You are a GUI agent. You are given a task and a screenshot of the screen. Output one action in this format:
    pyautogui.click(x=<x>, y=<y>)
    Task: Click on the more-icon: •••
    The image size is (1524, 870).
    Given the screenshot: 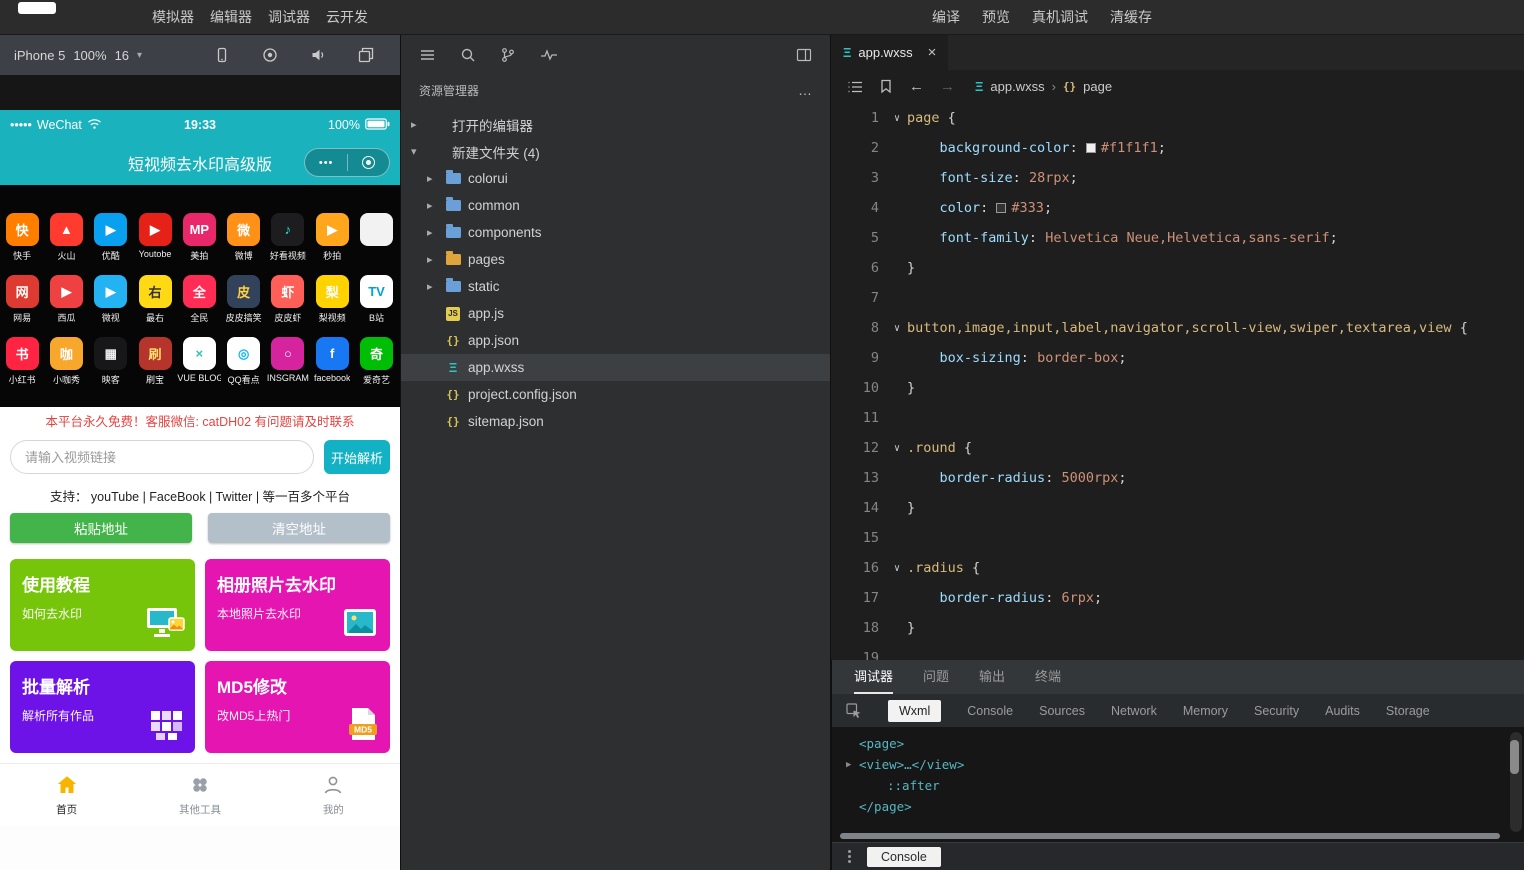 What is the action you would take?
    pyautogui.click(x=326, y=163)
    